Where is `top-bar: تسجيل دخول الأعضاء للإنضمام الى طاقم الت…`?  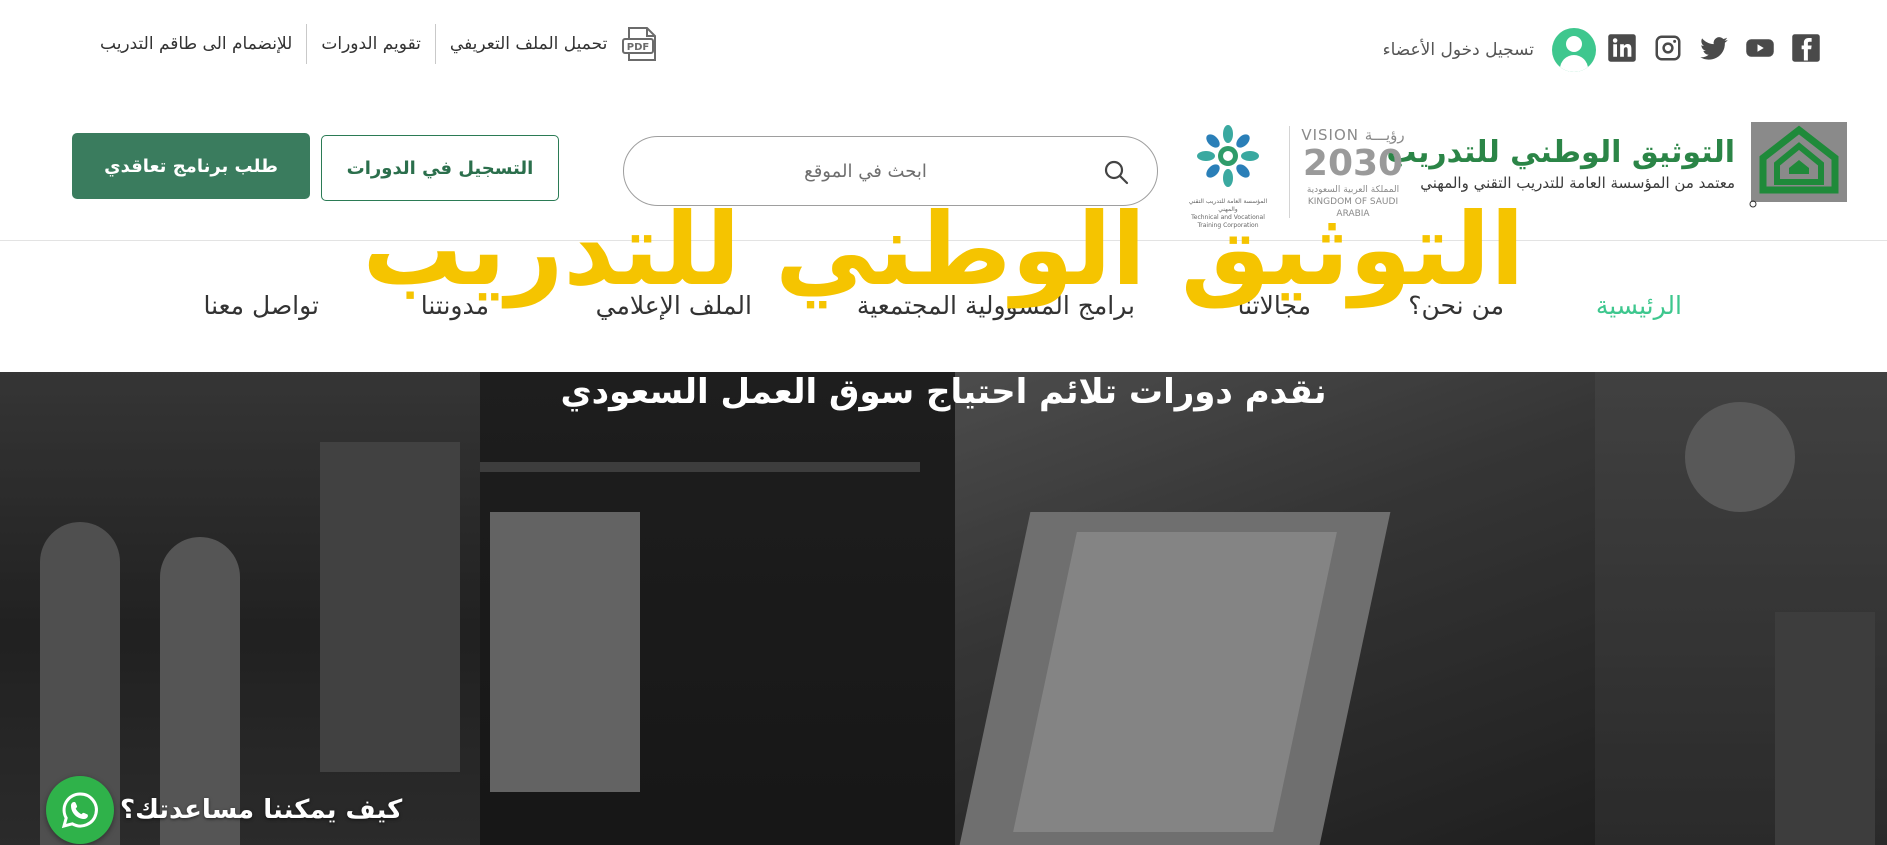 top-bar: تسجيل دخول الأعضاء للإنضمام الى طاقم الت… is located at coordinates (943, 50).